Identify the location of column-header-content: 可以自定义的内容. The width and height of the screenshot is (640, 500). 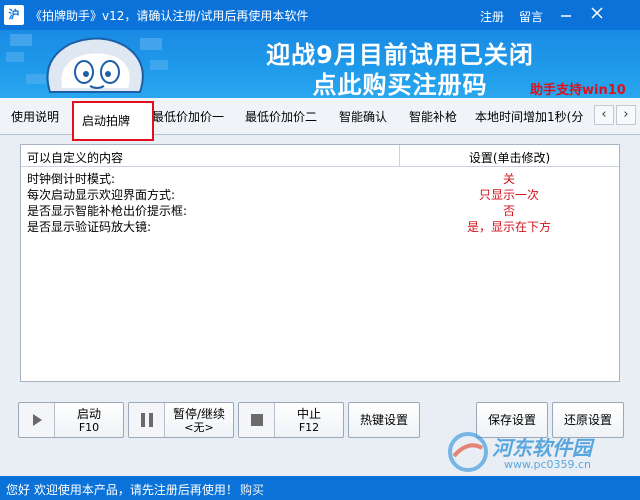
(75, 158).